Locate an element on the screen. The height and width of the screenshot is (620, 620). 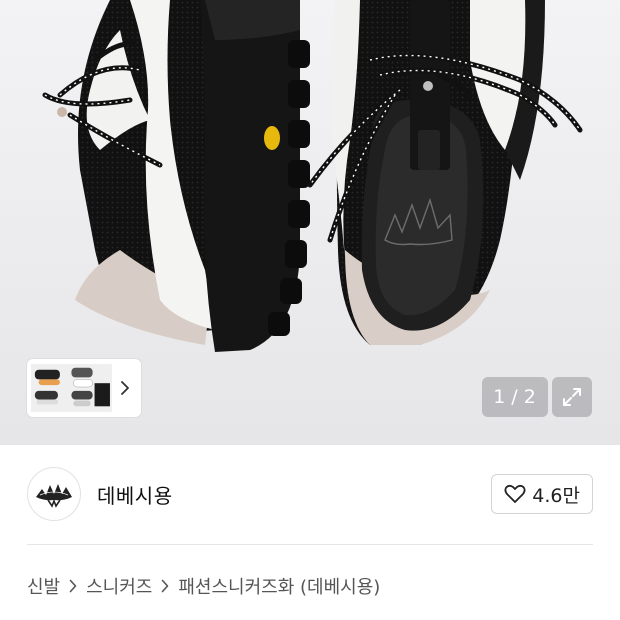
thumbnail-strip is located at coordinates (84, 388).